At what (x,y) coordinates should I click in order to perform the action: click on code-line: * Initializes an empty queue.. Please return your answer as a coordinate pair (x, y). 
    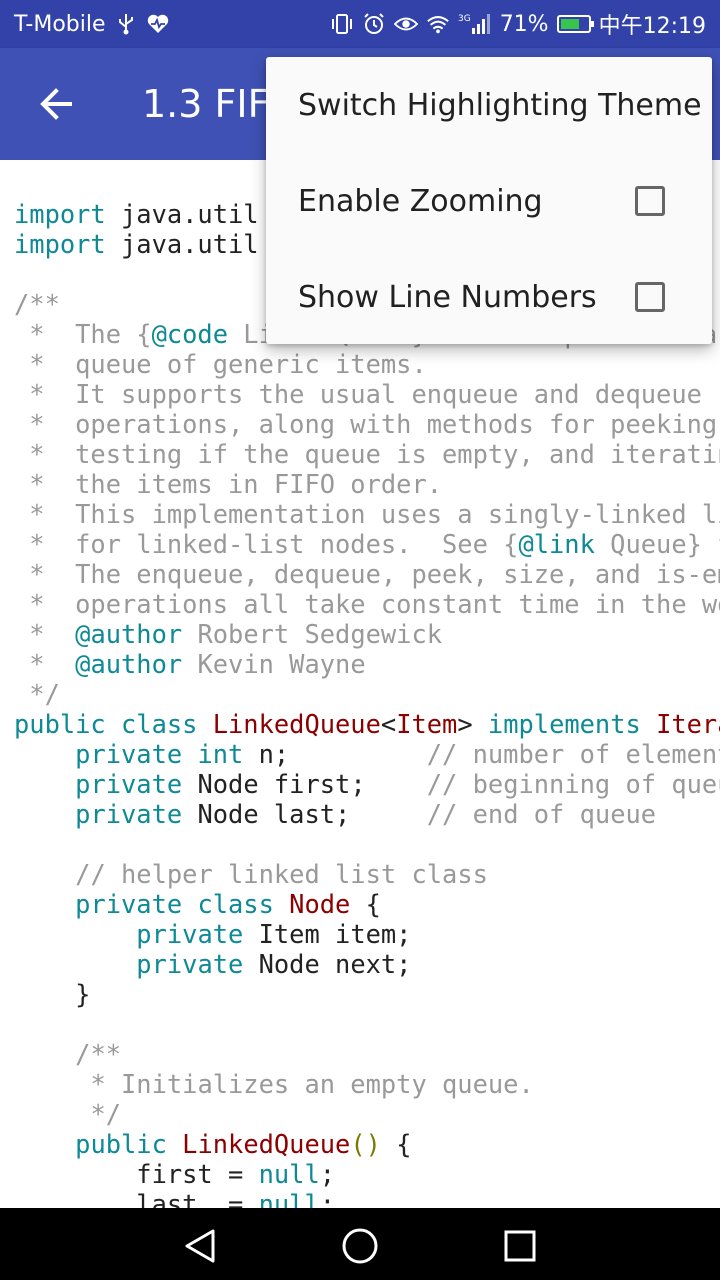
    Looking at the image, I should click on (367, 1084).